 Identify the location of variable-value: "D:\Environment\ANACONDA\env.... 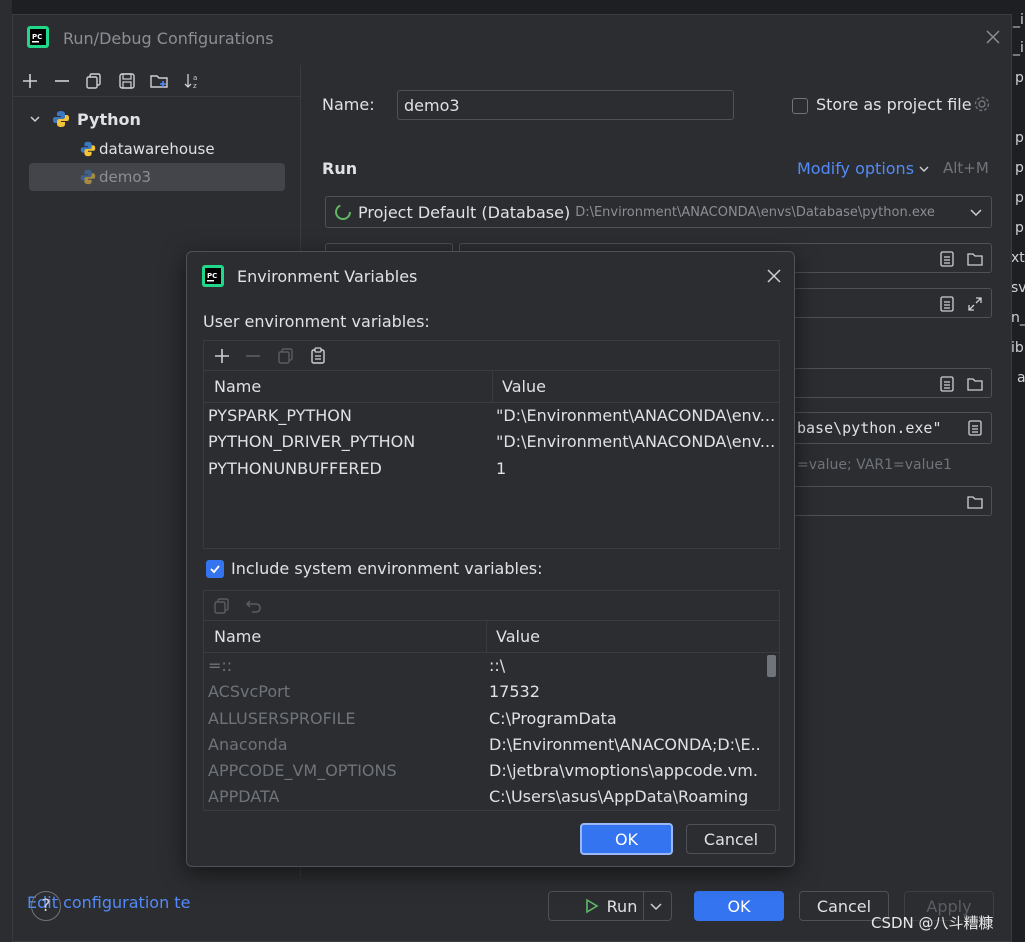
(636, 441).